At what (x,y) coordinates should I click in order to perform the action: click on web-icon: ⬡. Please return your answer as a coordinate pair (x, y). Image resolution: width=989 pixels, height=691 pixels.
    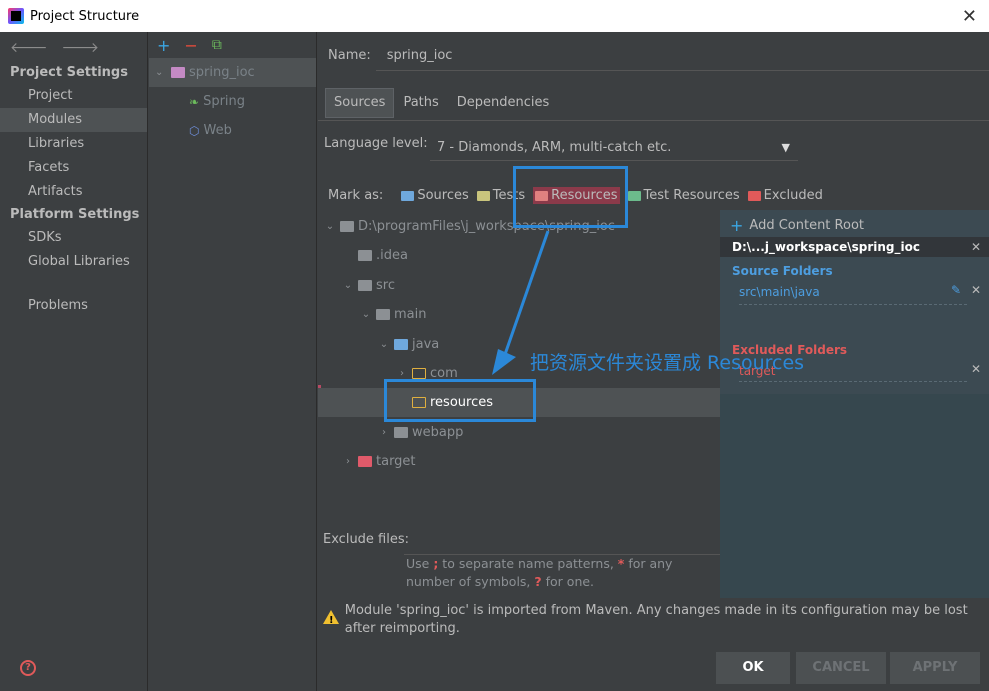
    Looking at the image, I should click on (194, 130).